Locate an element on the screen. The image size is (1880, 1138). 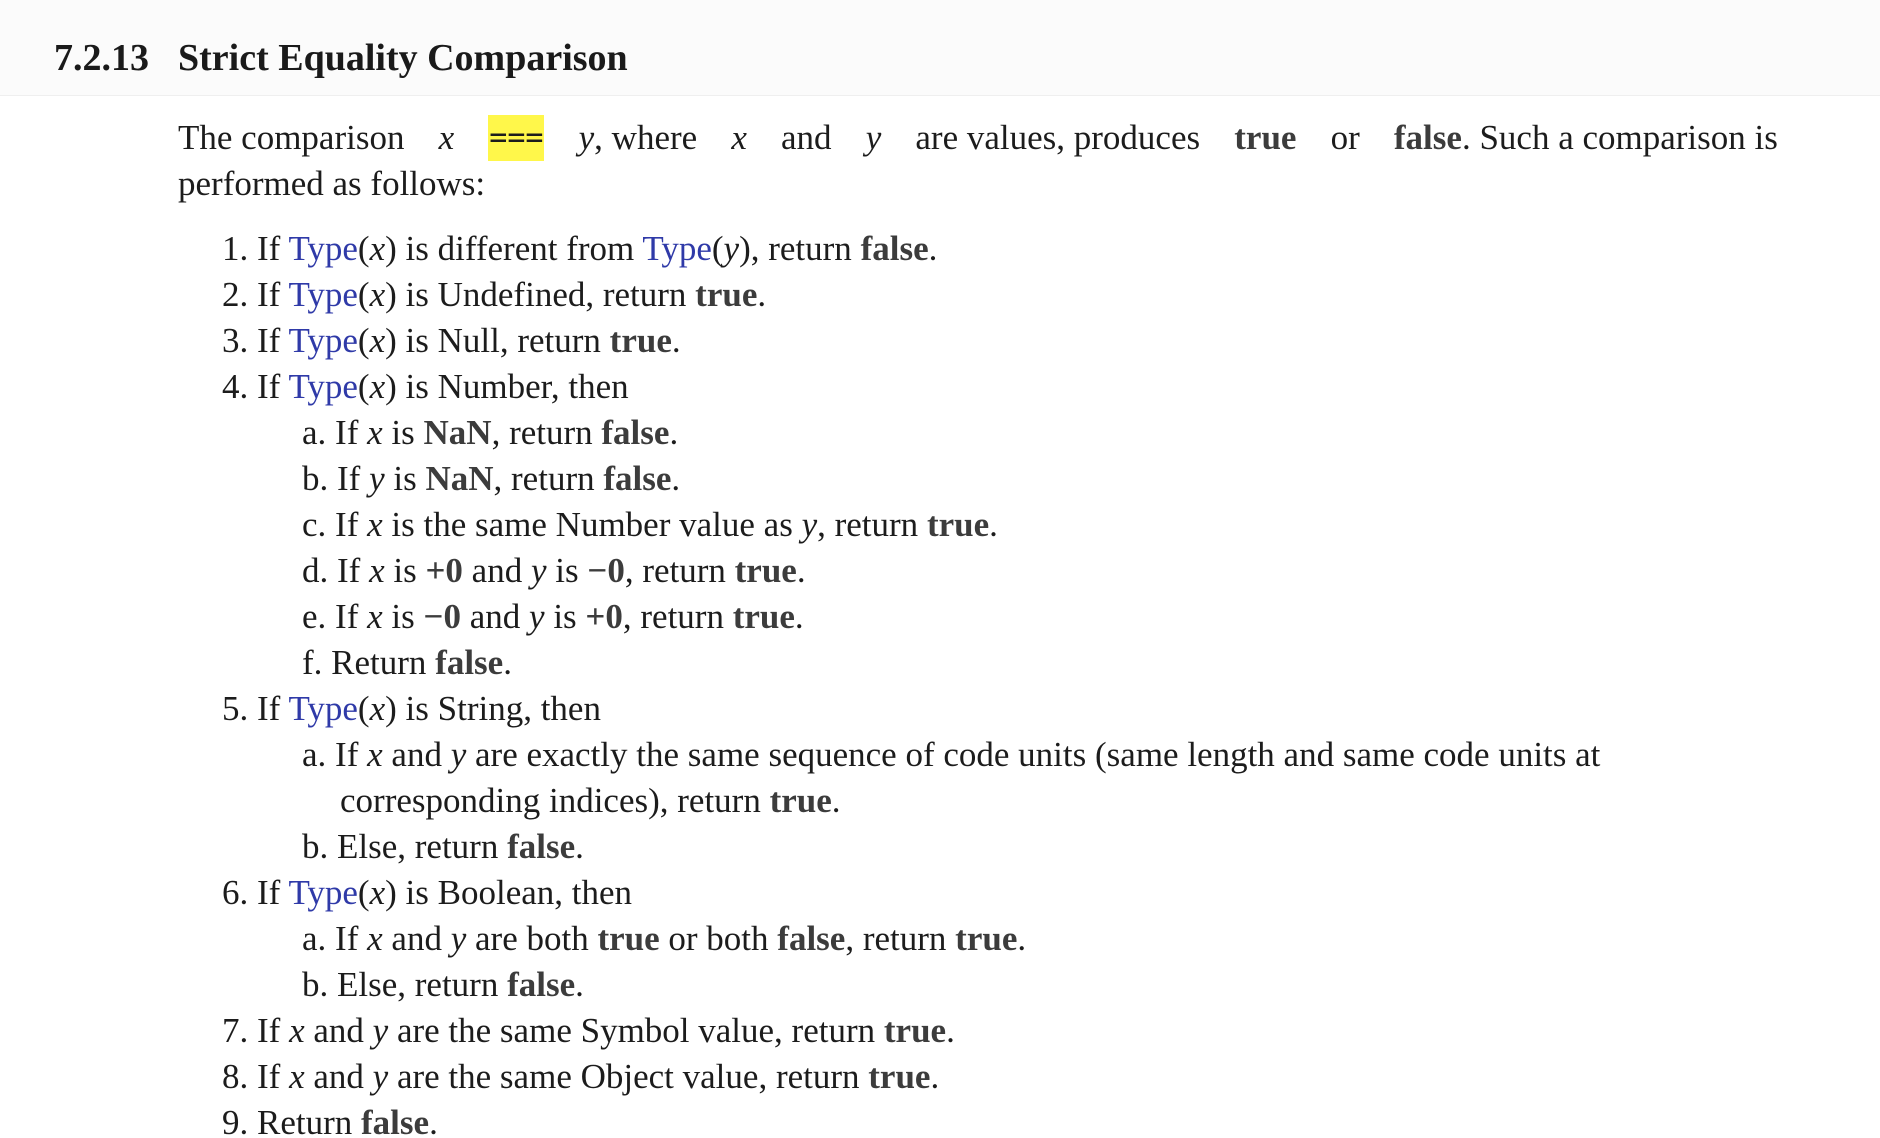
highlighted-operator: === is located at coordinates (516, 138).